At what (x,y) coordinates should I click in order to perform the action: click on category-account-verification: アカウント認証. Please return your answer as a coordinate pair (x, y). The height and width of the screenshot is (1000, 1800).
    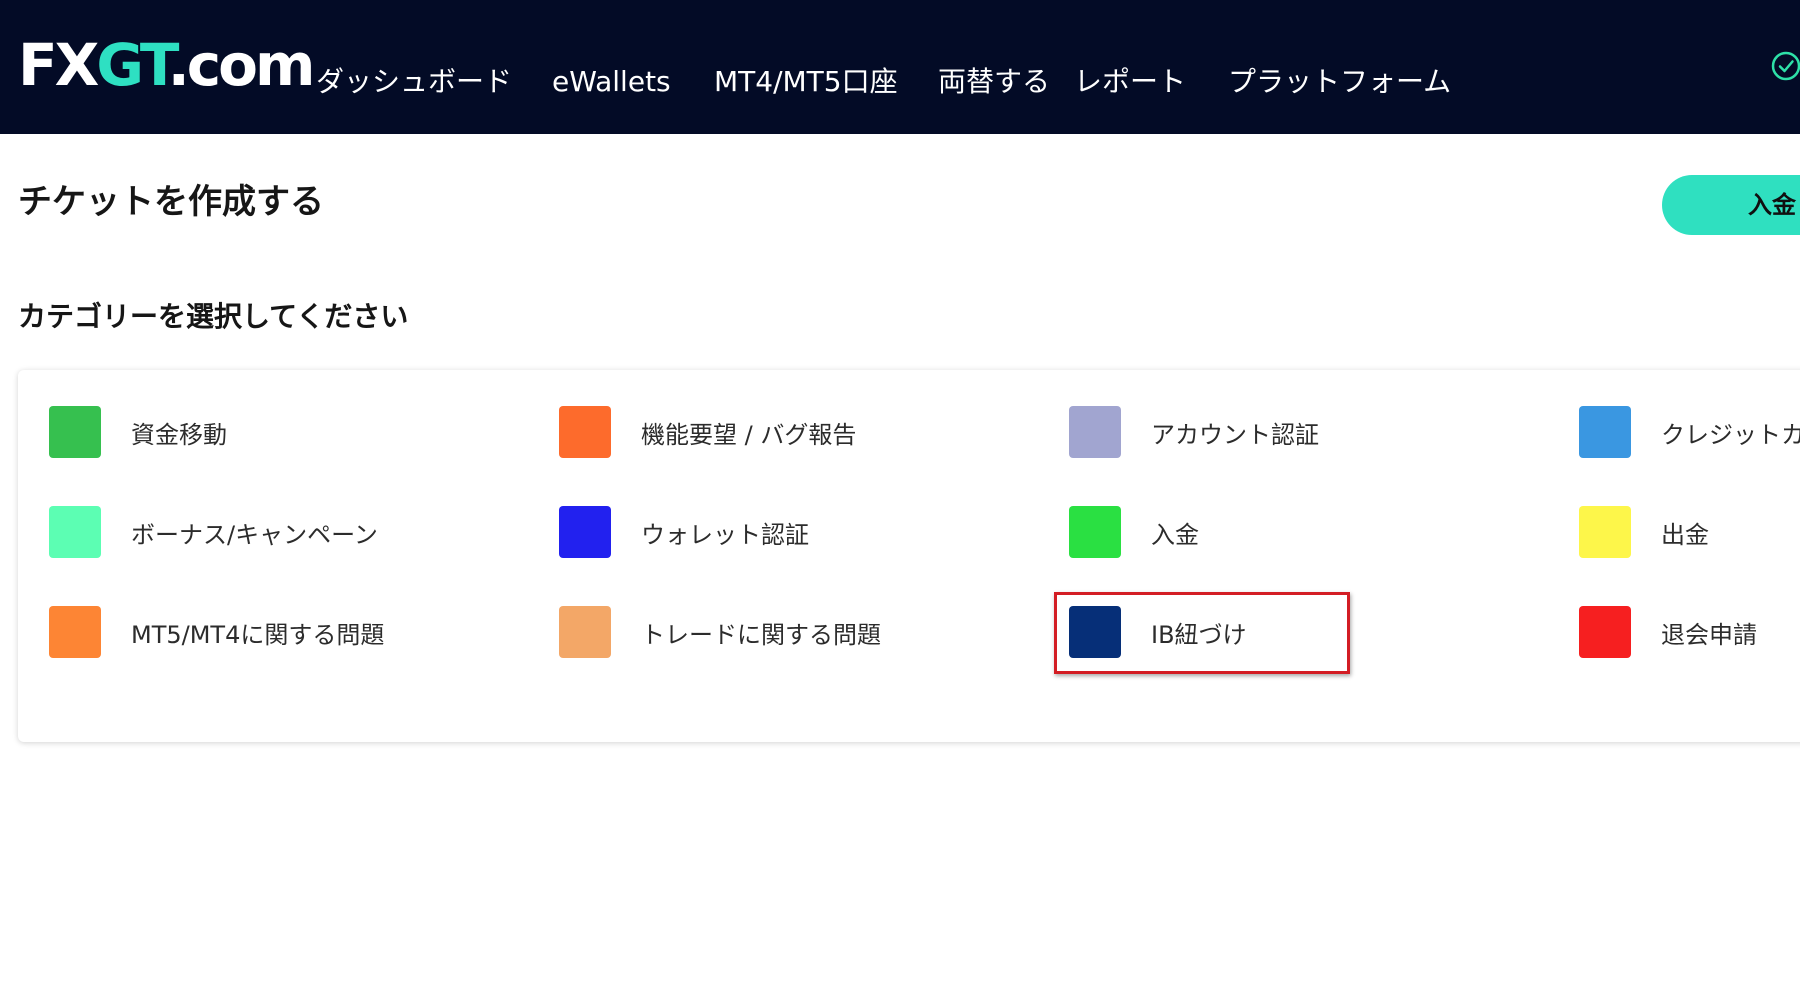
    Looking at the image, I should click on (1194, 432).